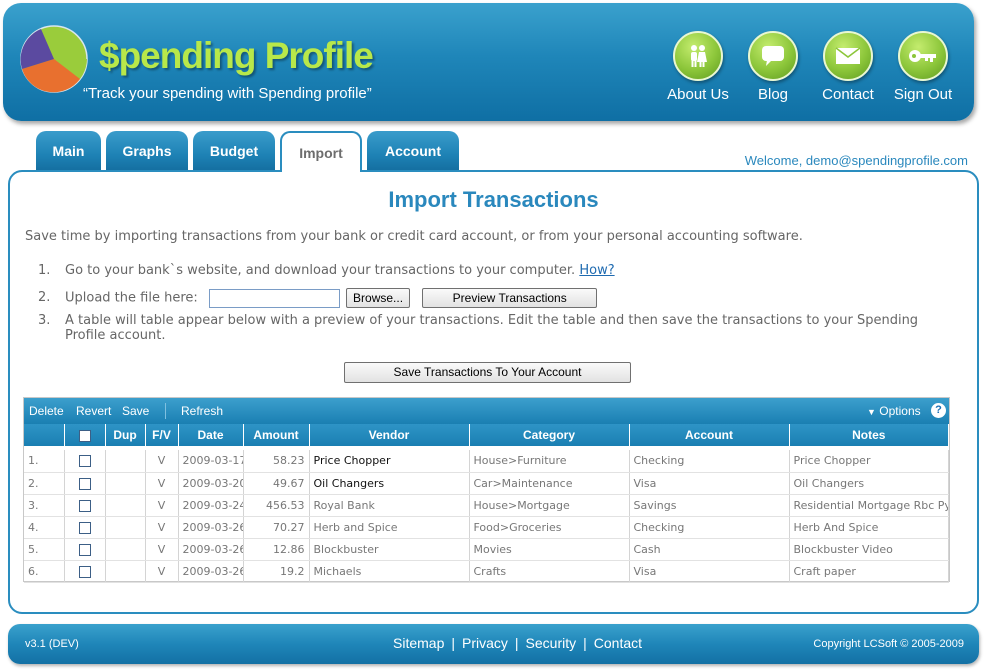  What do you see at coordinates (276, 505) in the screenshot?
I see `amount-cell: 456.53` at bounding box center [276, 505].